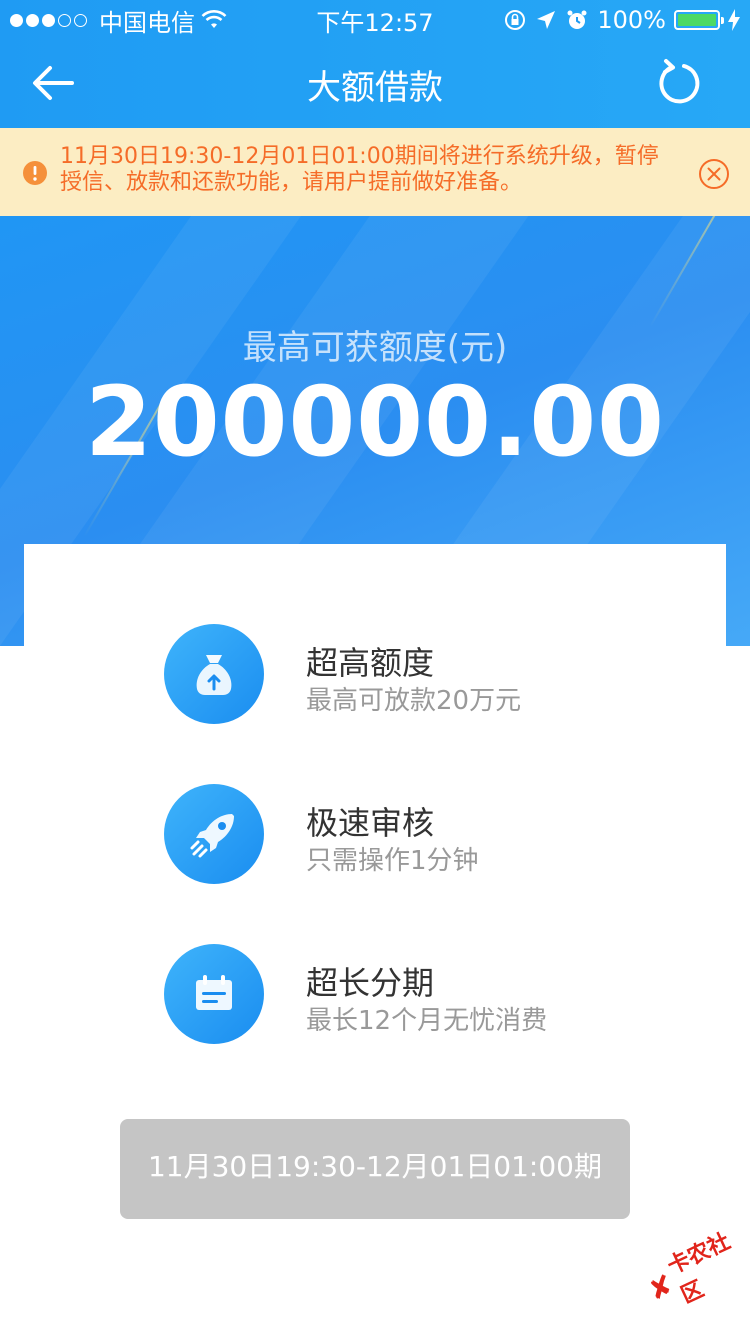 This screenshot has height=1334, width=750. I want to click on charging-bolt-icon, so click(734, 20).